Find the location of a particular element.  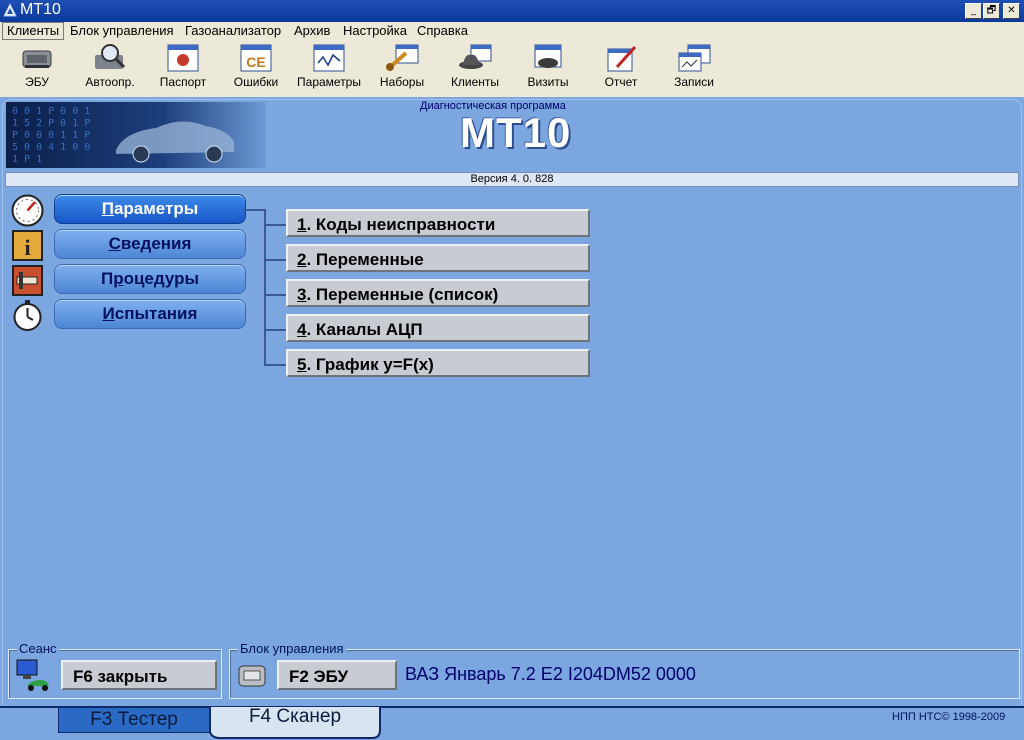

toolbar-errors-button: CE Ошибки is located at coordinates (256, 69).